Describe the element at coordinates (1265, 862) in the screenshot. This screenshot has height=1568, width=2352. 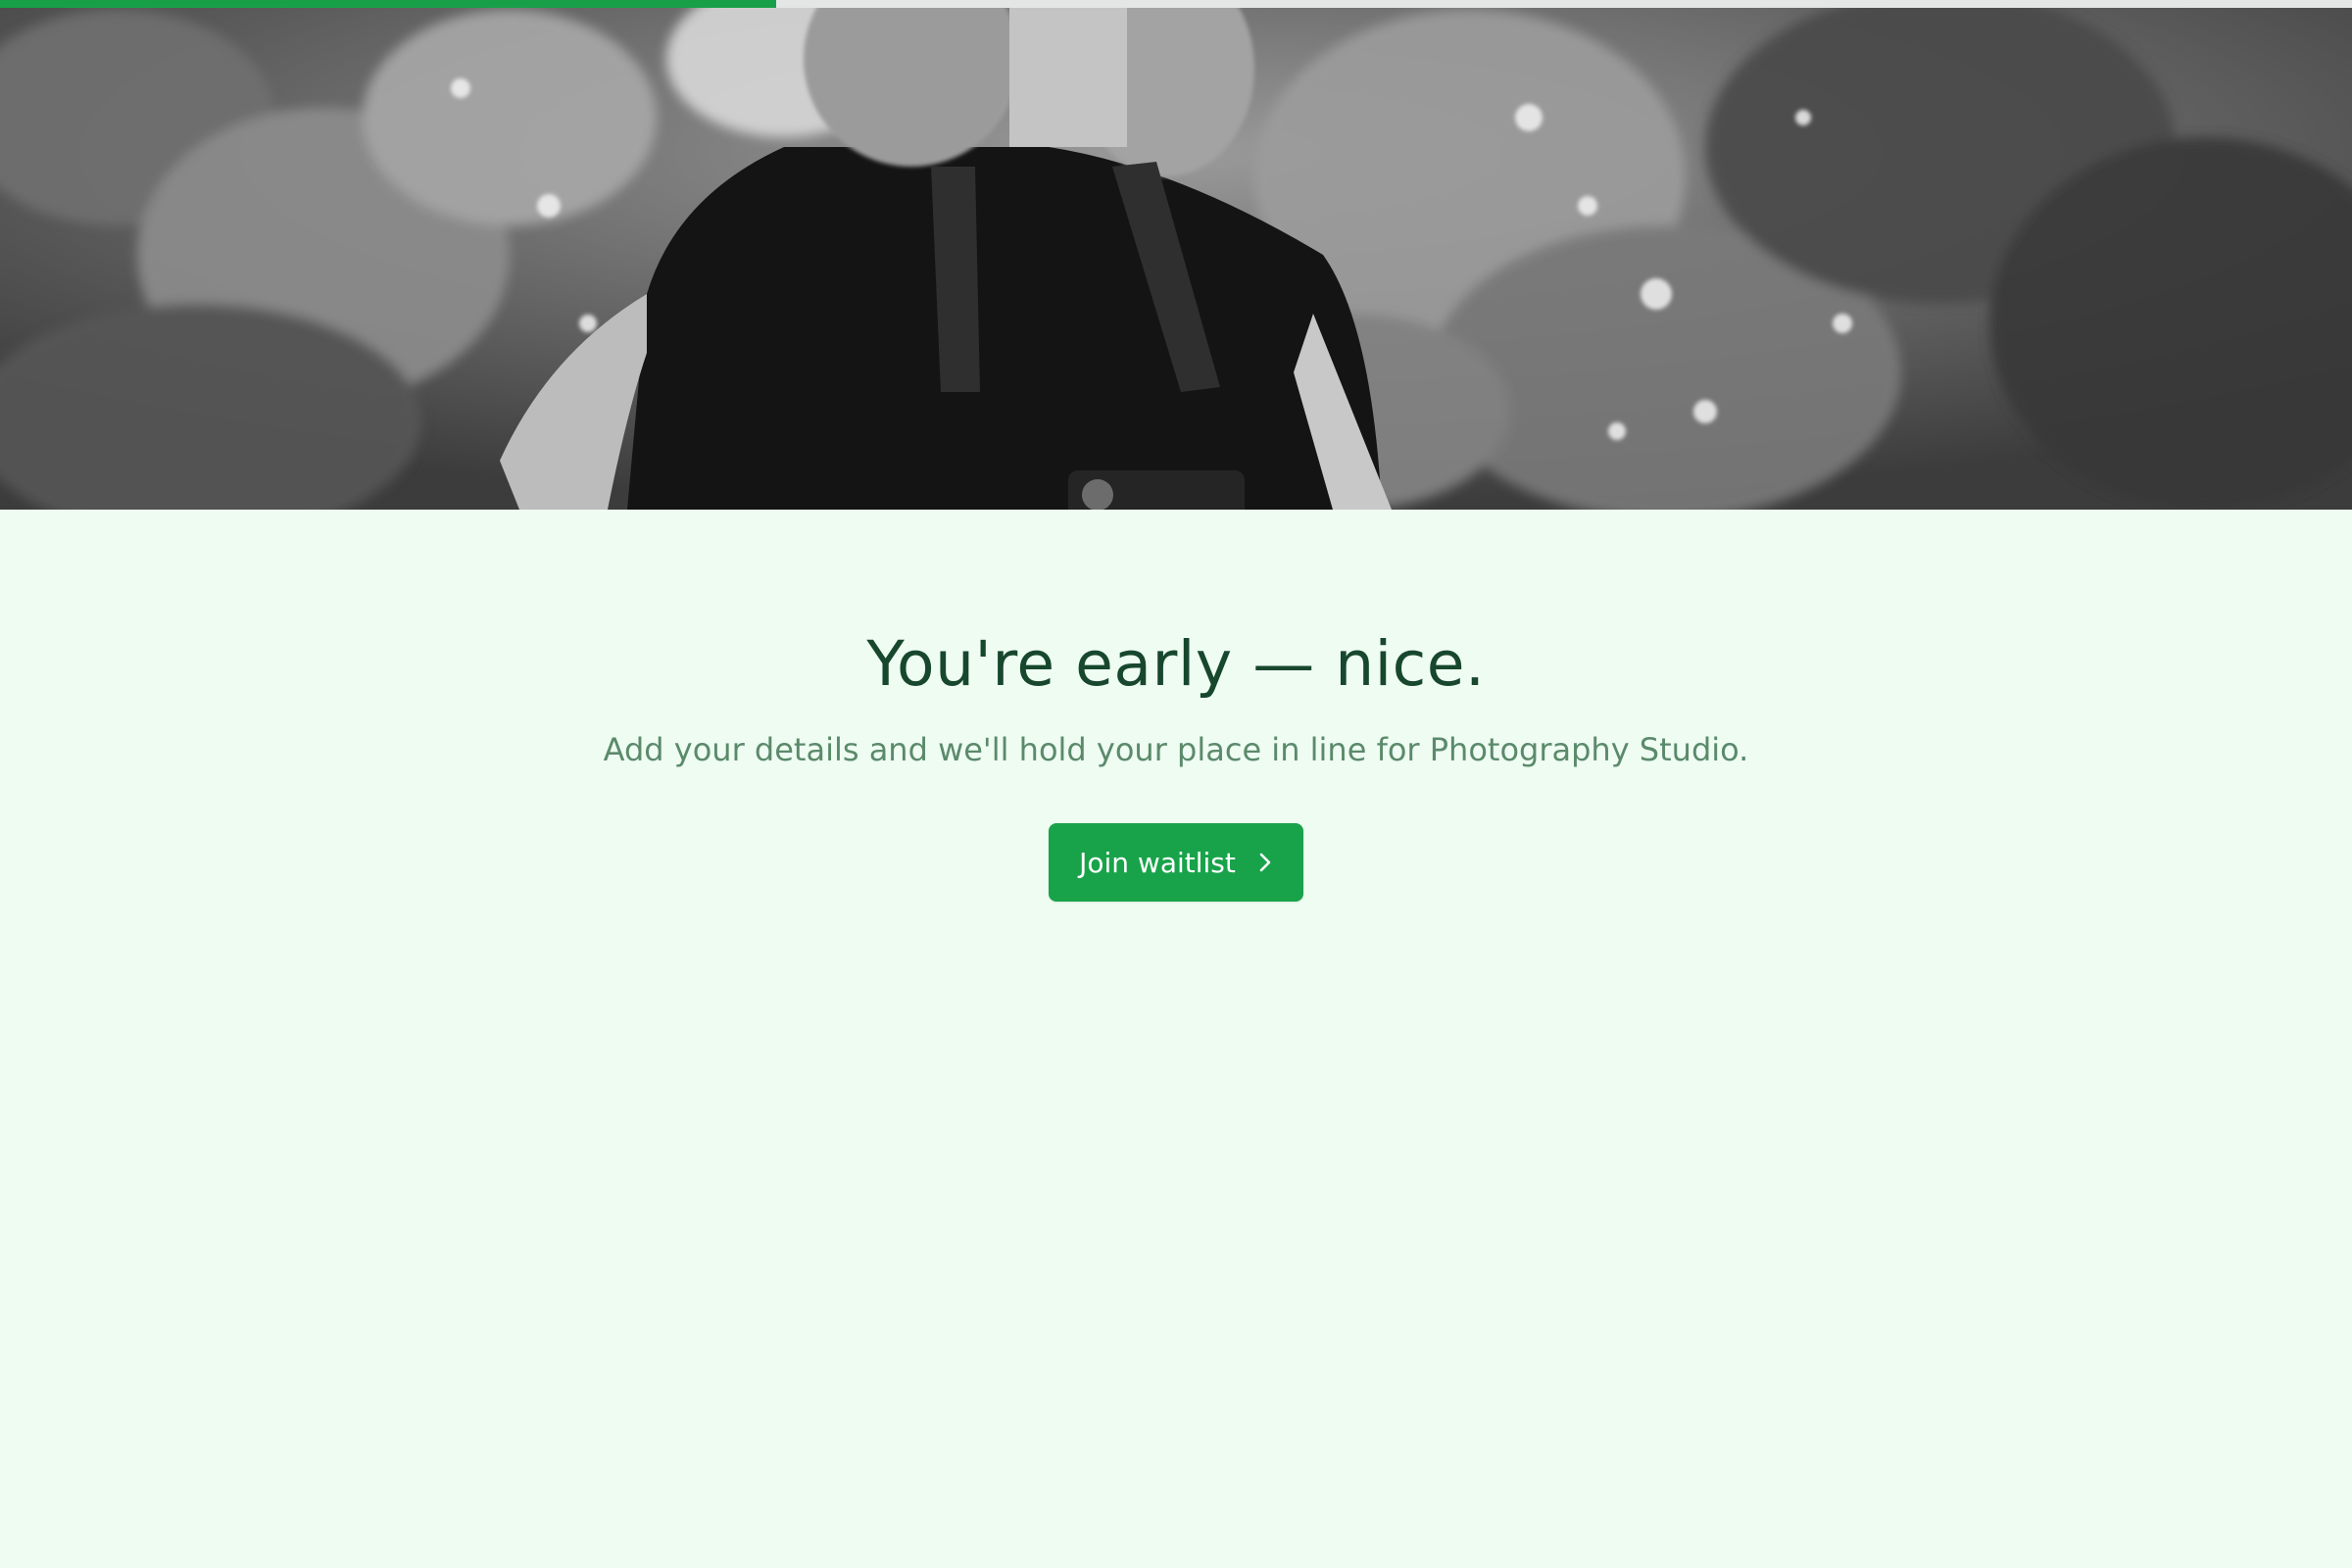
I see `chevron-right-icon` at that location.